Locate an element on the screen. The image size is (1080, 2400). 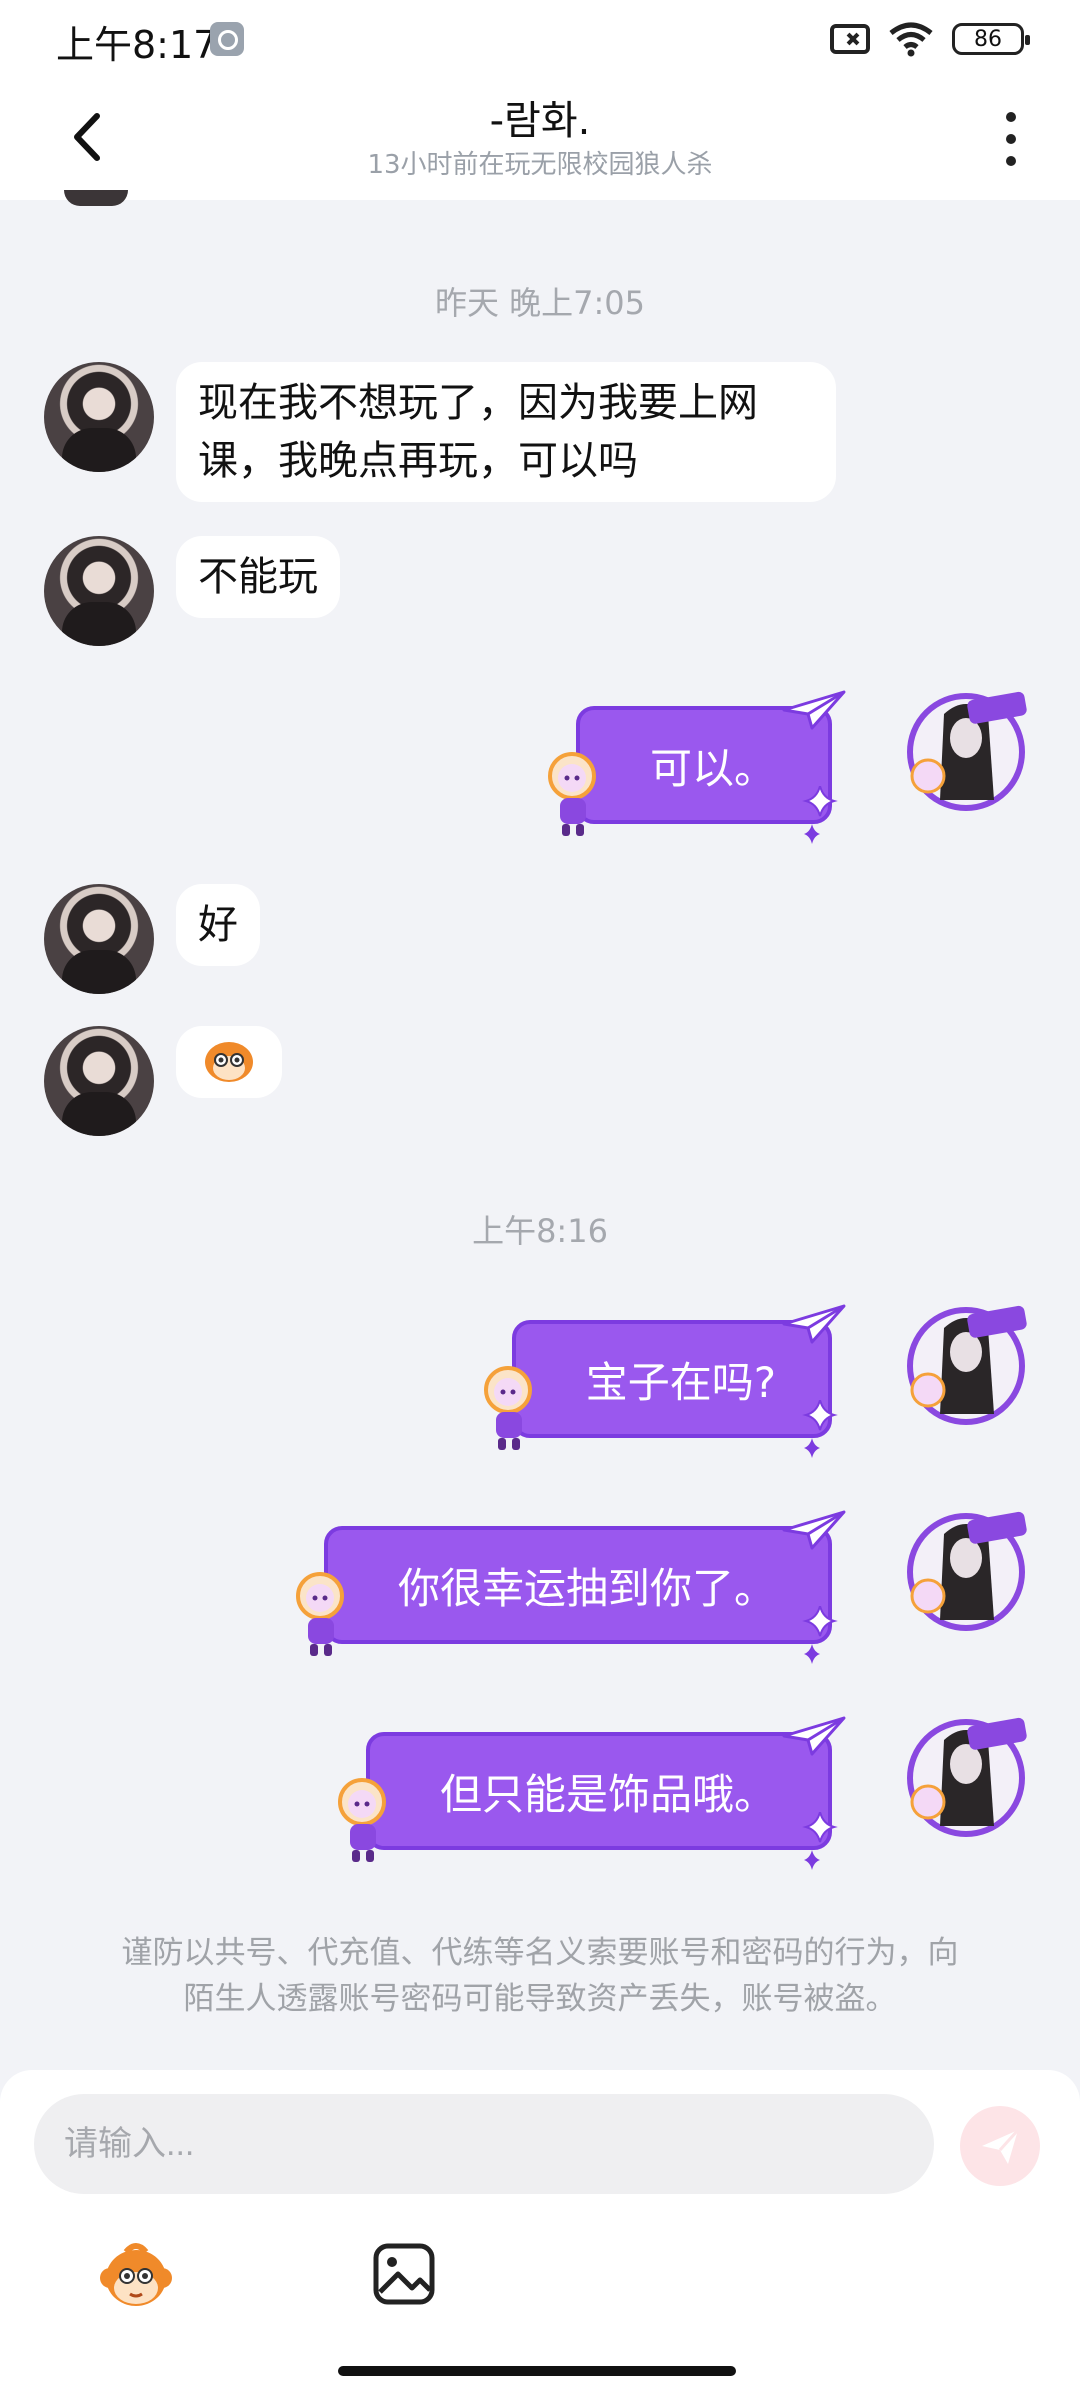
send-button is located at coordinates (1000, 2146).